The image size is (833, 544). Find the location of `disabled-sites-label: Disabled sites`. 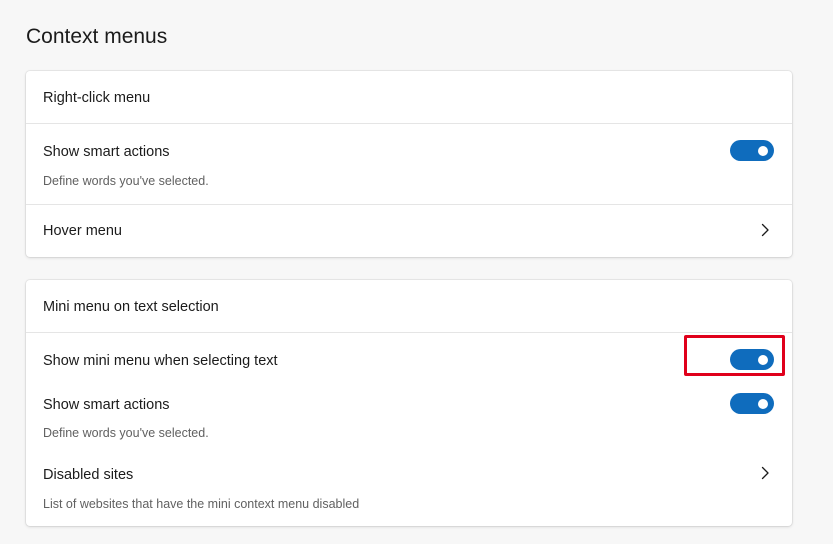

disabled-sites-label: Disabled sites is located at coordinates (88, 475).